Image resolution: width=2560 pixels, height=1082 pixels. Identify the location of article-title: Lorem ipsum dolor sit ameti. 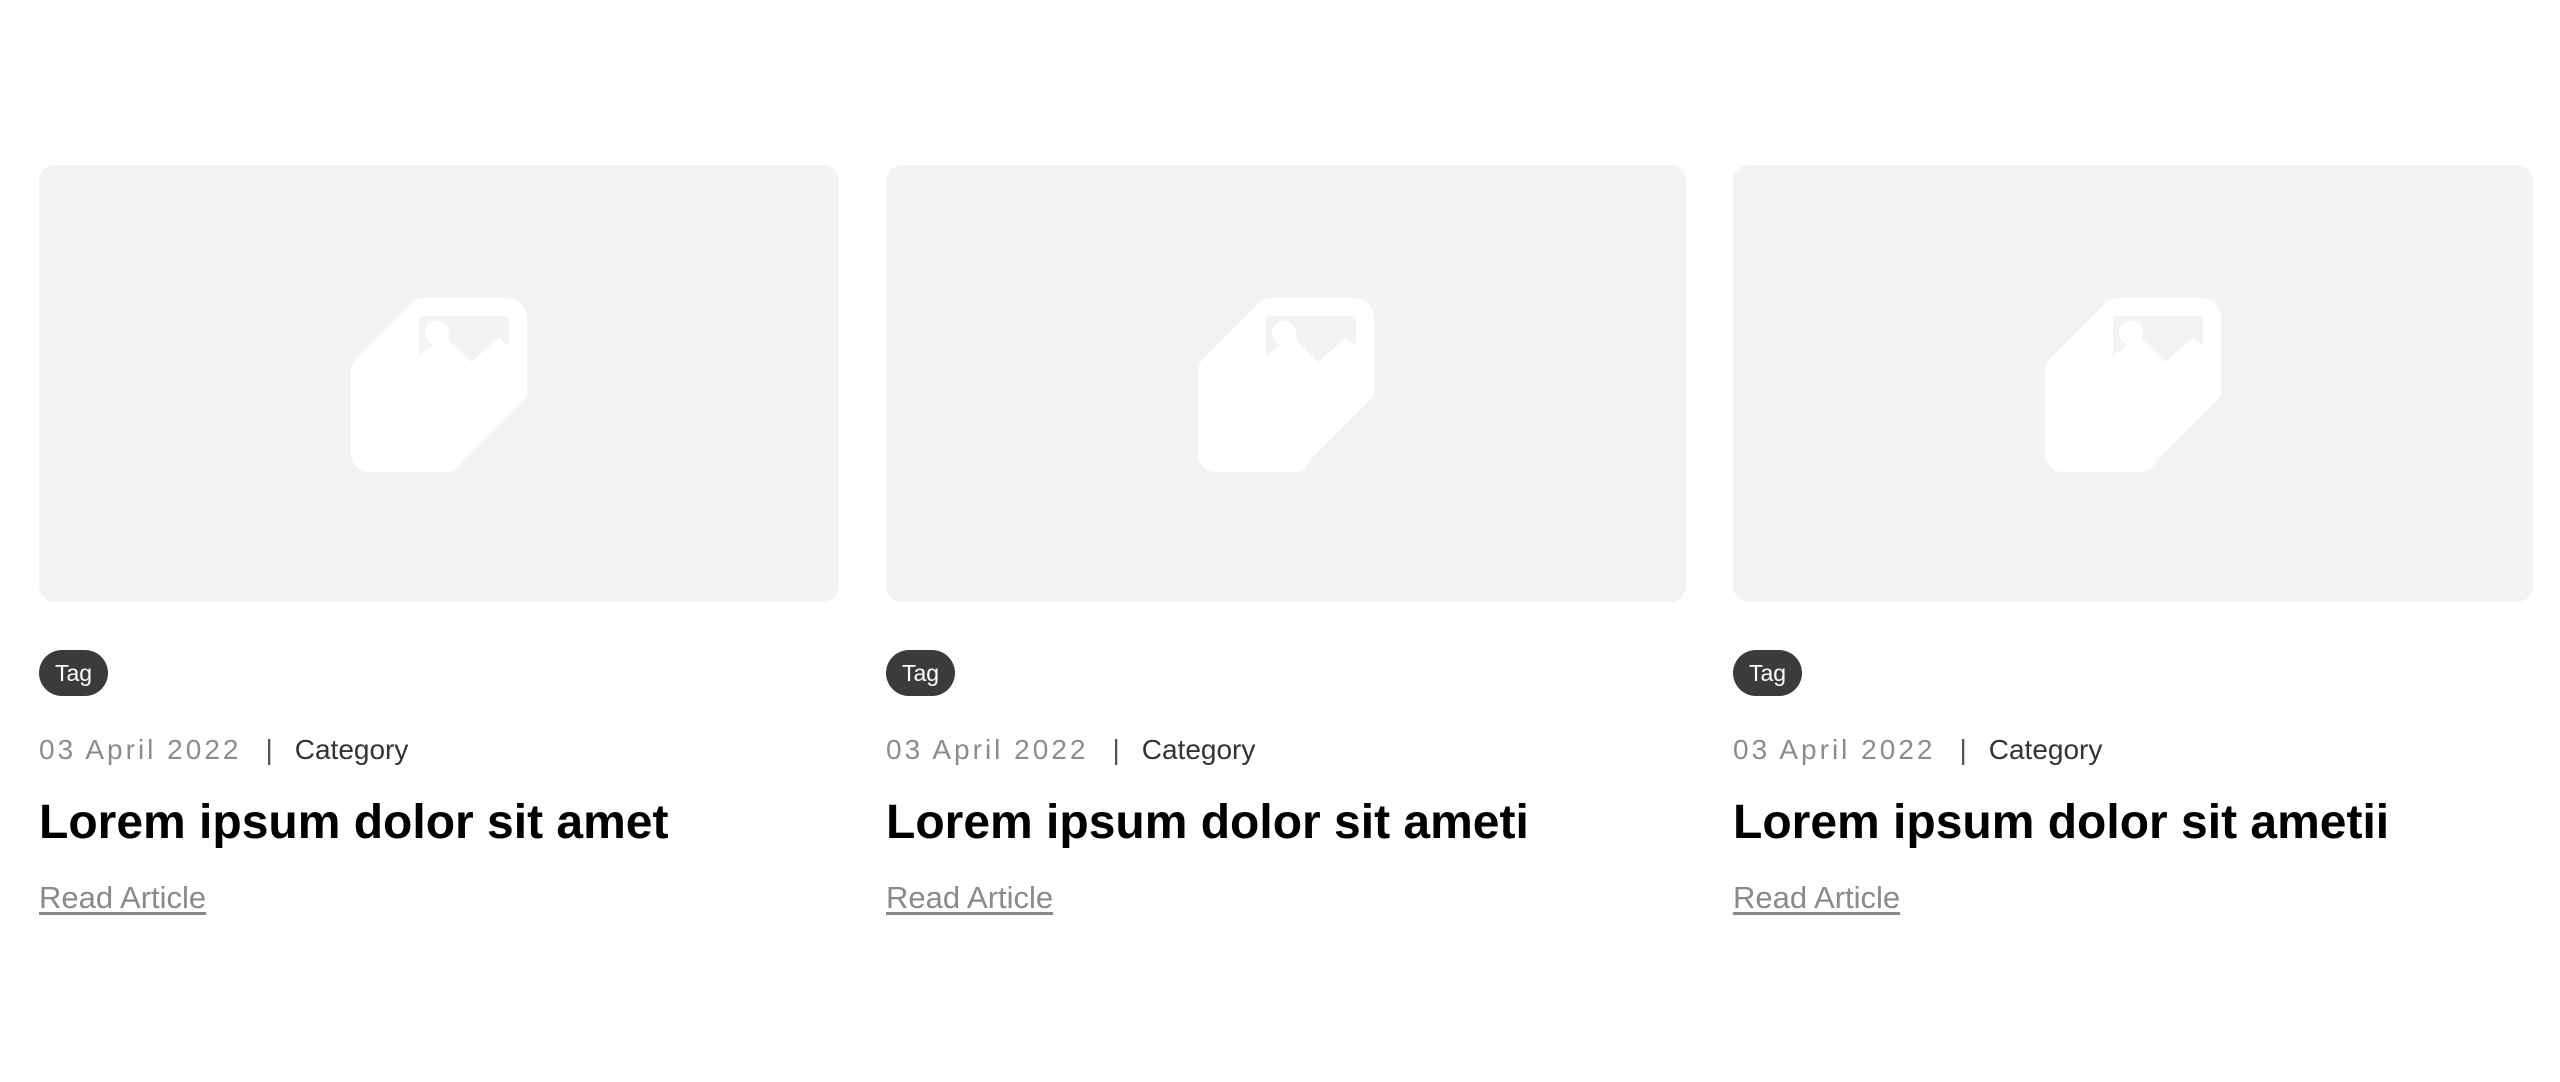
(1286, 823).